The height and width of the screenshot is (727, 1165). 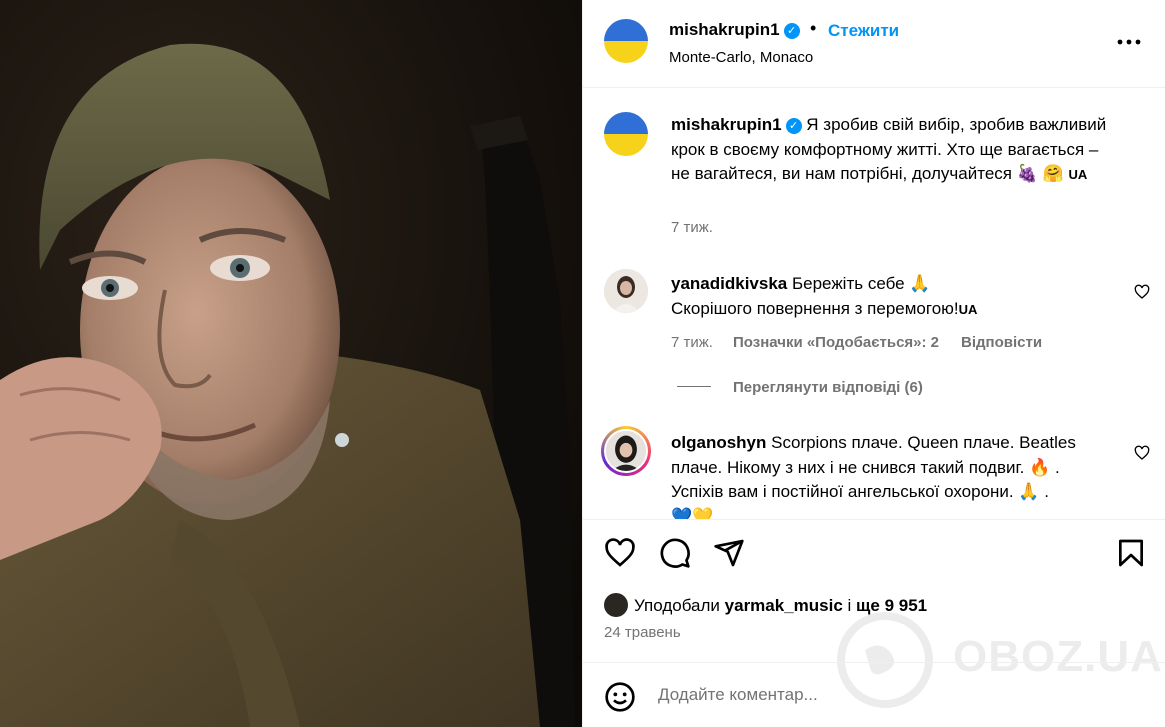 What do you see at coordinates (874, 554) in the screenshot?
I see `action-bar` at bounding box center [874, 554].